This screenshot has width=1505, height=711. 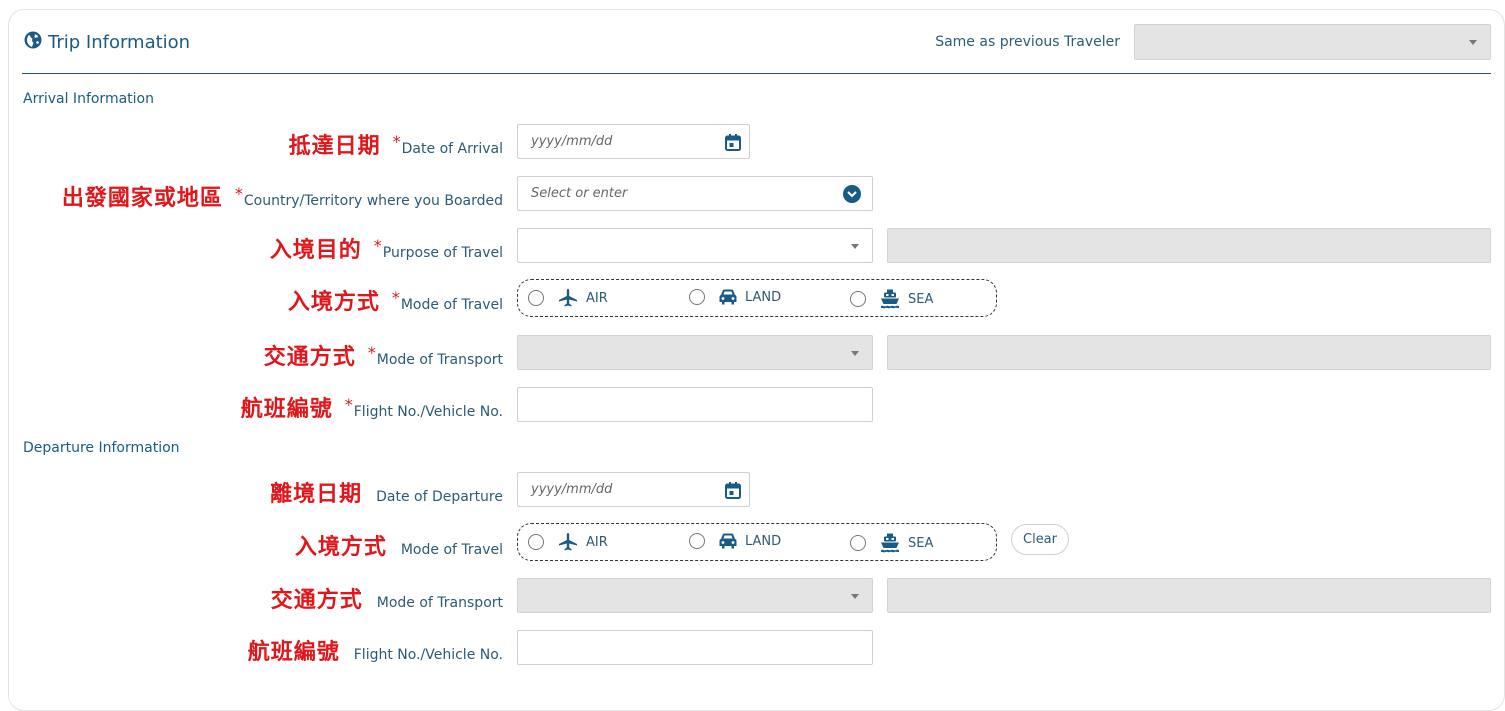 I want to click on departure-mode-land: LAND, so click(x=735, y=541).